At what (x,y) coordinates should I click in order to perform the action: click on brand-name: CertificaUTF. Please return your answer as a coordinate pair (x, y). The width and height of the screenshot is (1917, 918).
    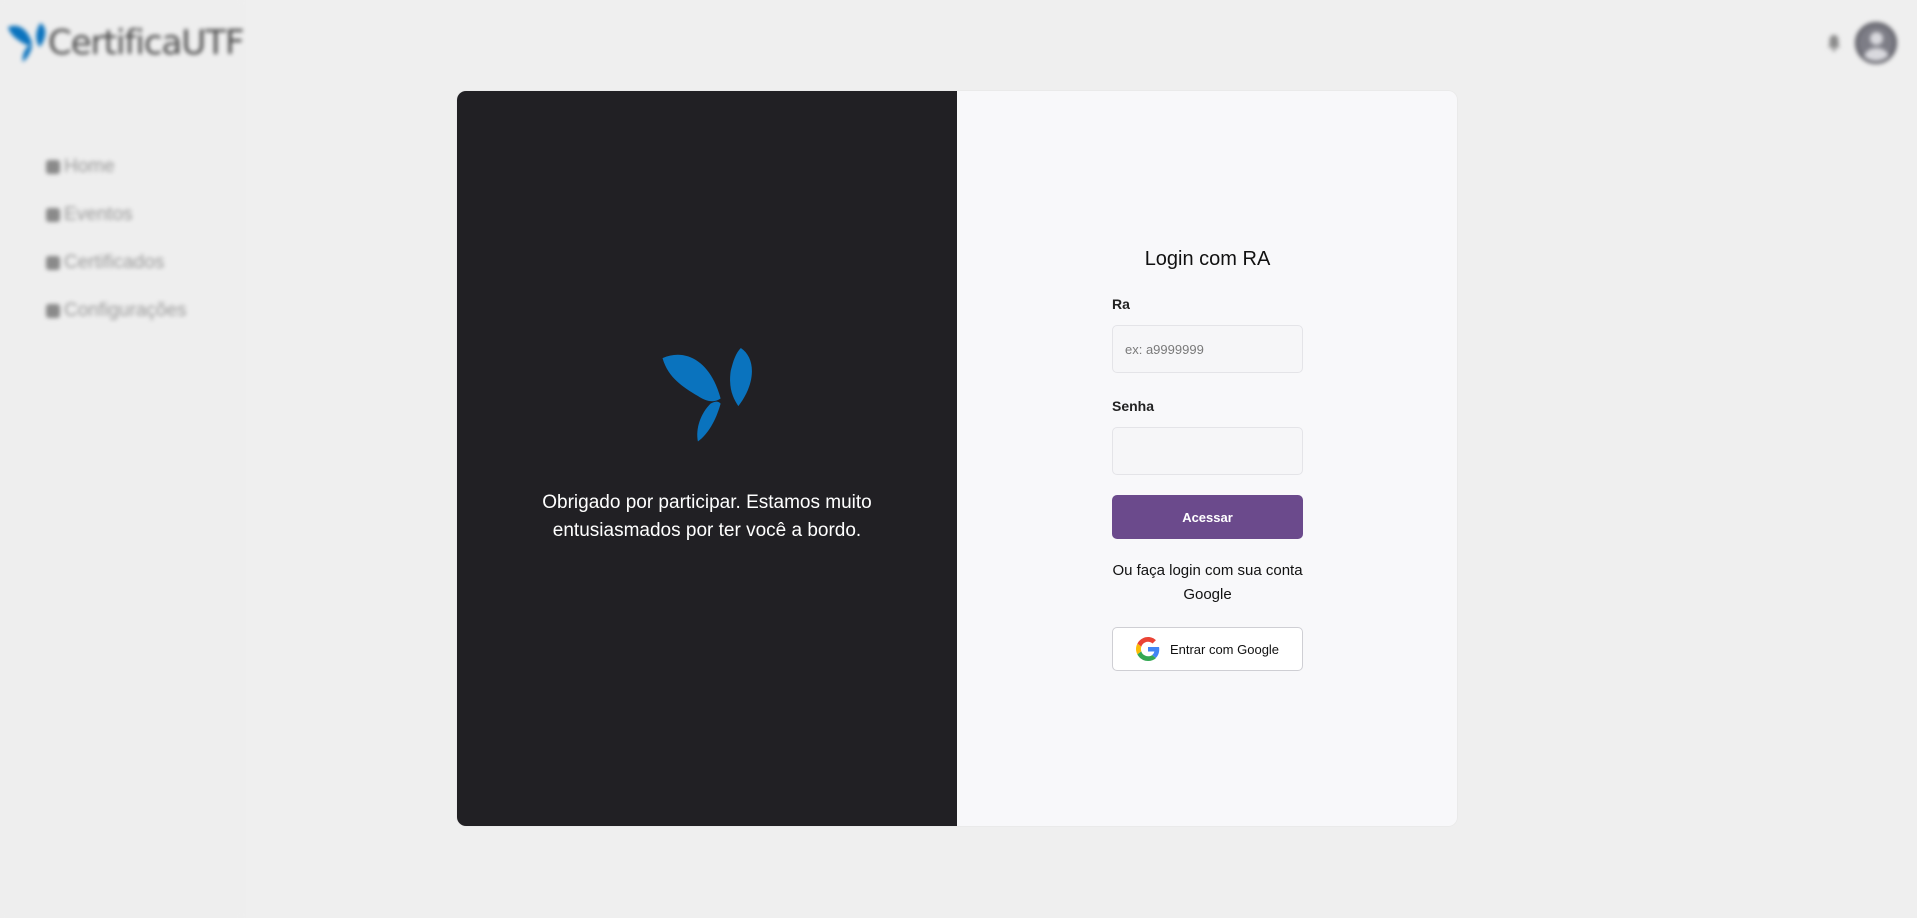
    Looking at the image, I should click on (146, 43).